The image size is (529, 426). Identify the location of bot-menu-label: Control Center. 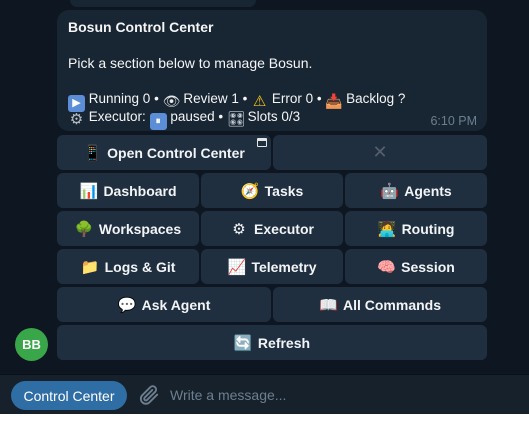
(69, 395).